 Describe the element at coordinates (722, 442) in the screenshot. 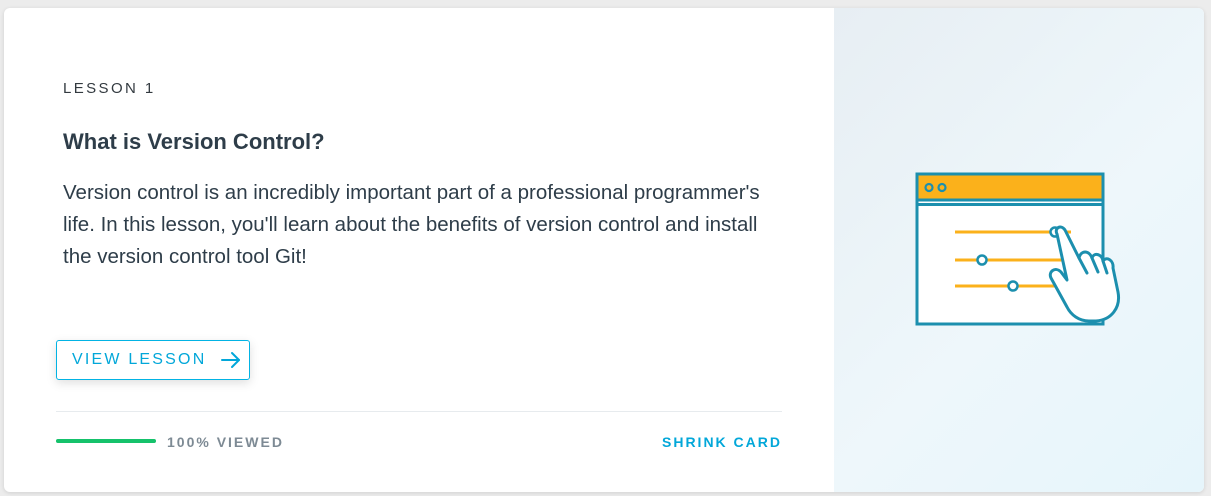

I see `shrink-card-link: SHRINK CARD` at that location.